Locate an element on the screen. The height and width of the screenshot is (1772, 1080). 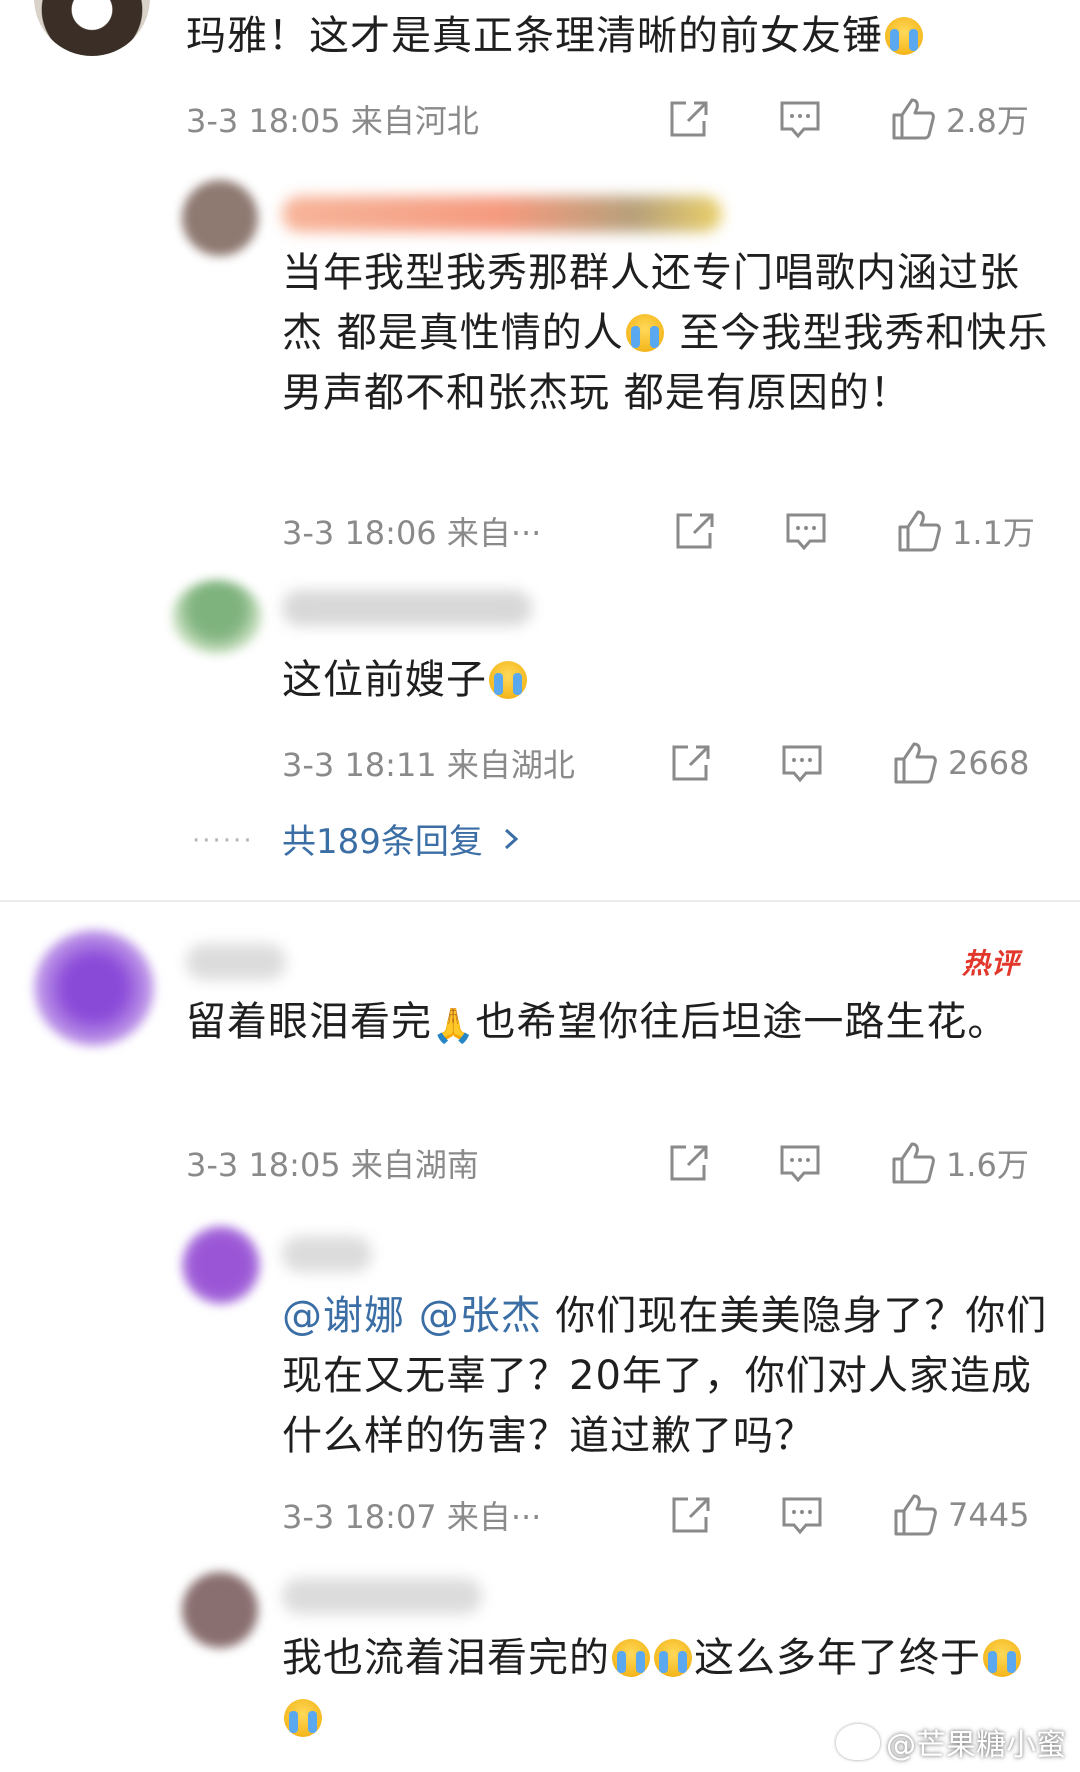
like-button: 2668 is located at coordinates (960, 763).